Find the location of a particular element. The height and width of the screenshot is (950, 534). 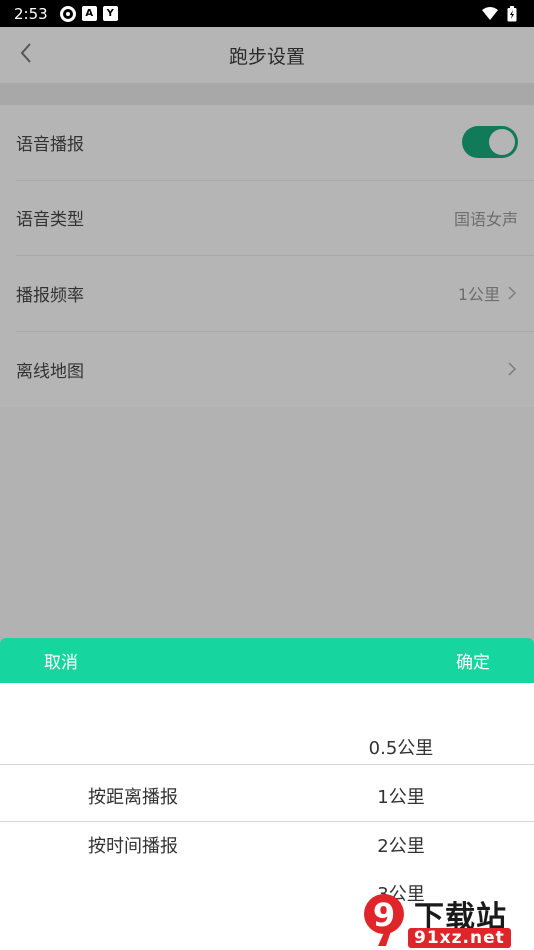

settings-icon is located at coordinates (67, 13).